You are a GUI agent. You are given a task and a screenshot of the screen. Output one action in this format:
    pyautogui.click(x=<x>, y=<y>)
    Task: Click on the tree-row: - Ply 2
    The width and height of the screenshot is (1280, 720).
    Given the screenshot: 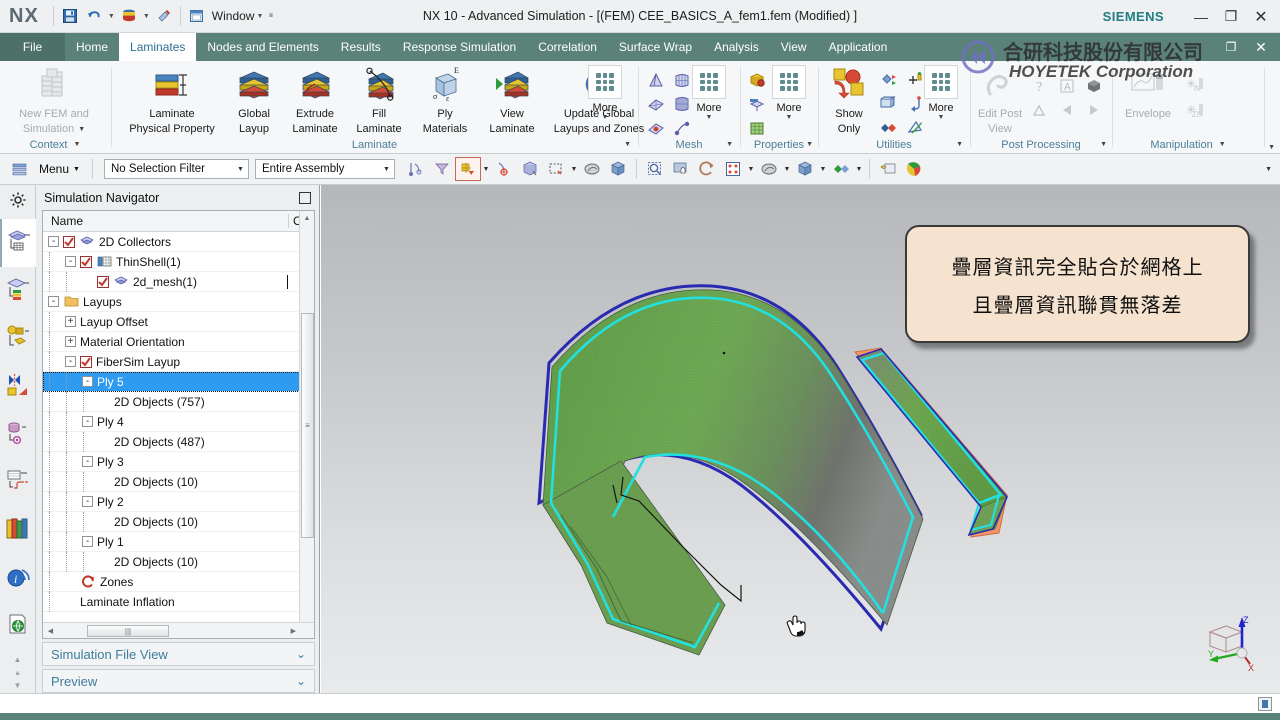 What is the action you would take?
    pyautogui.click(x=178, y=501)
    